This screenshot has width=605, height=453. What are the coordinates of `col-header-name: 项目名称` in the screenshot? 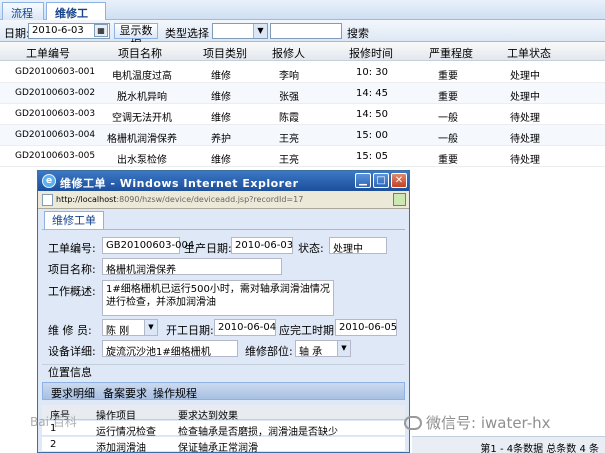 It's located at (140, 53).